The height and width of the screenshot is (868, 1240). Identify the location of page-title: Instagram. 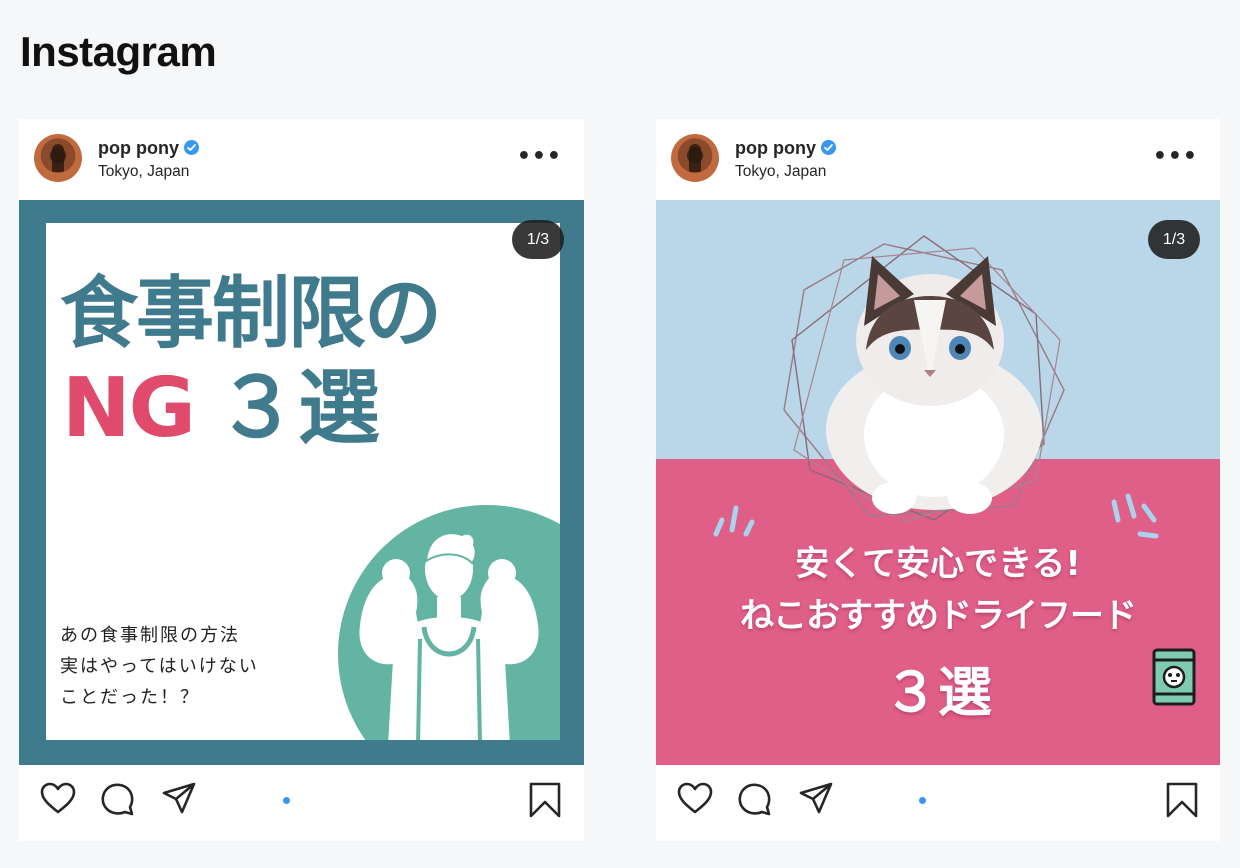
(118, 51).